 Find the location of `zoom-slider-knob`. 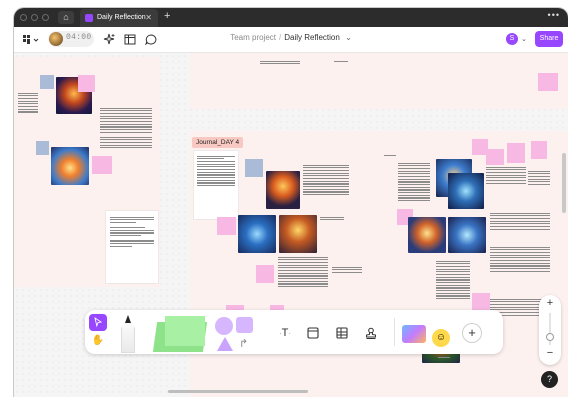

zoom-slider-knob is located at coordinates (550, 337).